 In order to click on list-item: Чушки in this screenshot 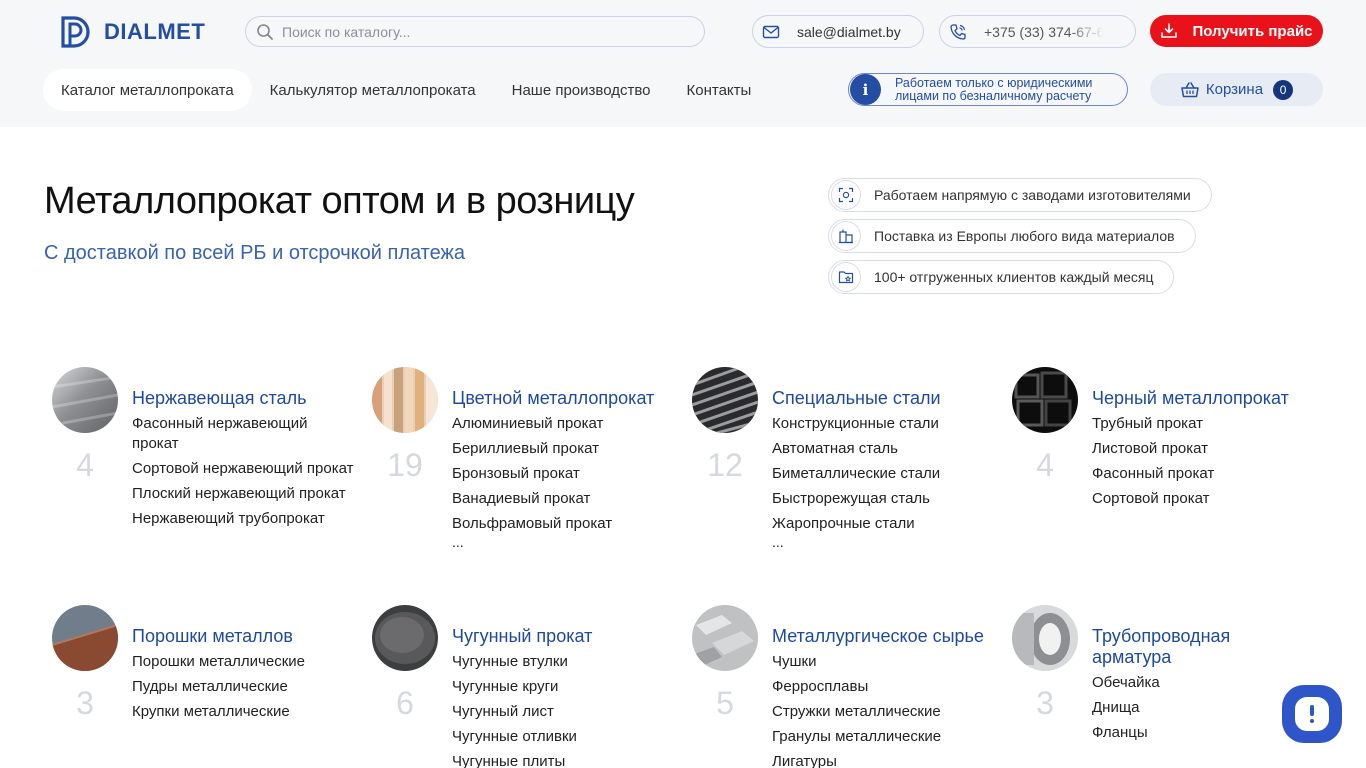, I will do `click(883, 662)`.